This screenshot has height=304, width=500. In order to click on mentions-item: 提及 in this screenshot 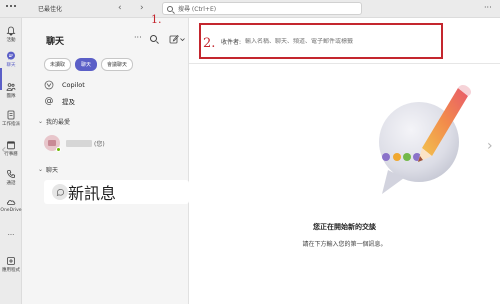, I will do `click(59, 101)`.